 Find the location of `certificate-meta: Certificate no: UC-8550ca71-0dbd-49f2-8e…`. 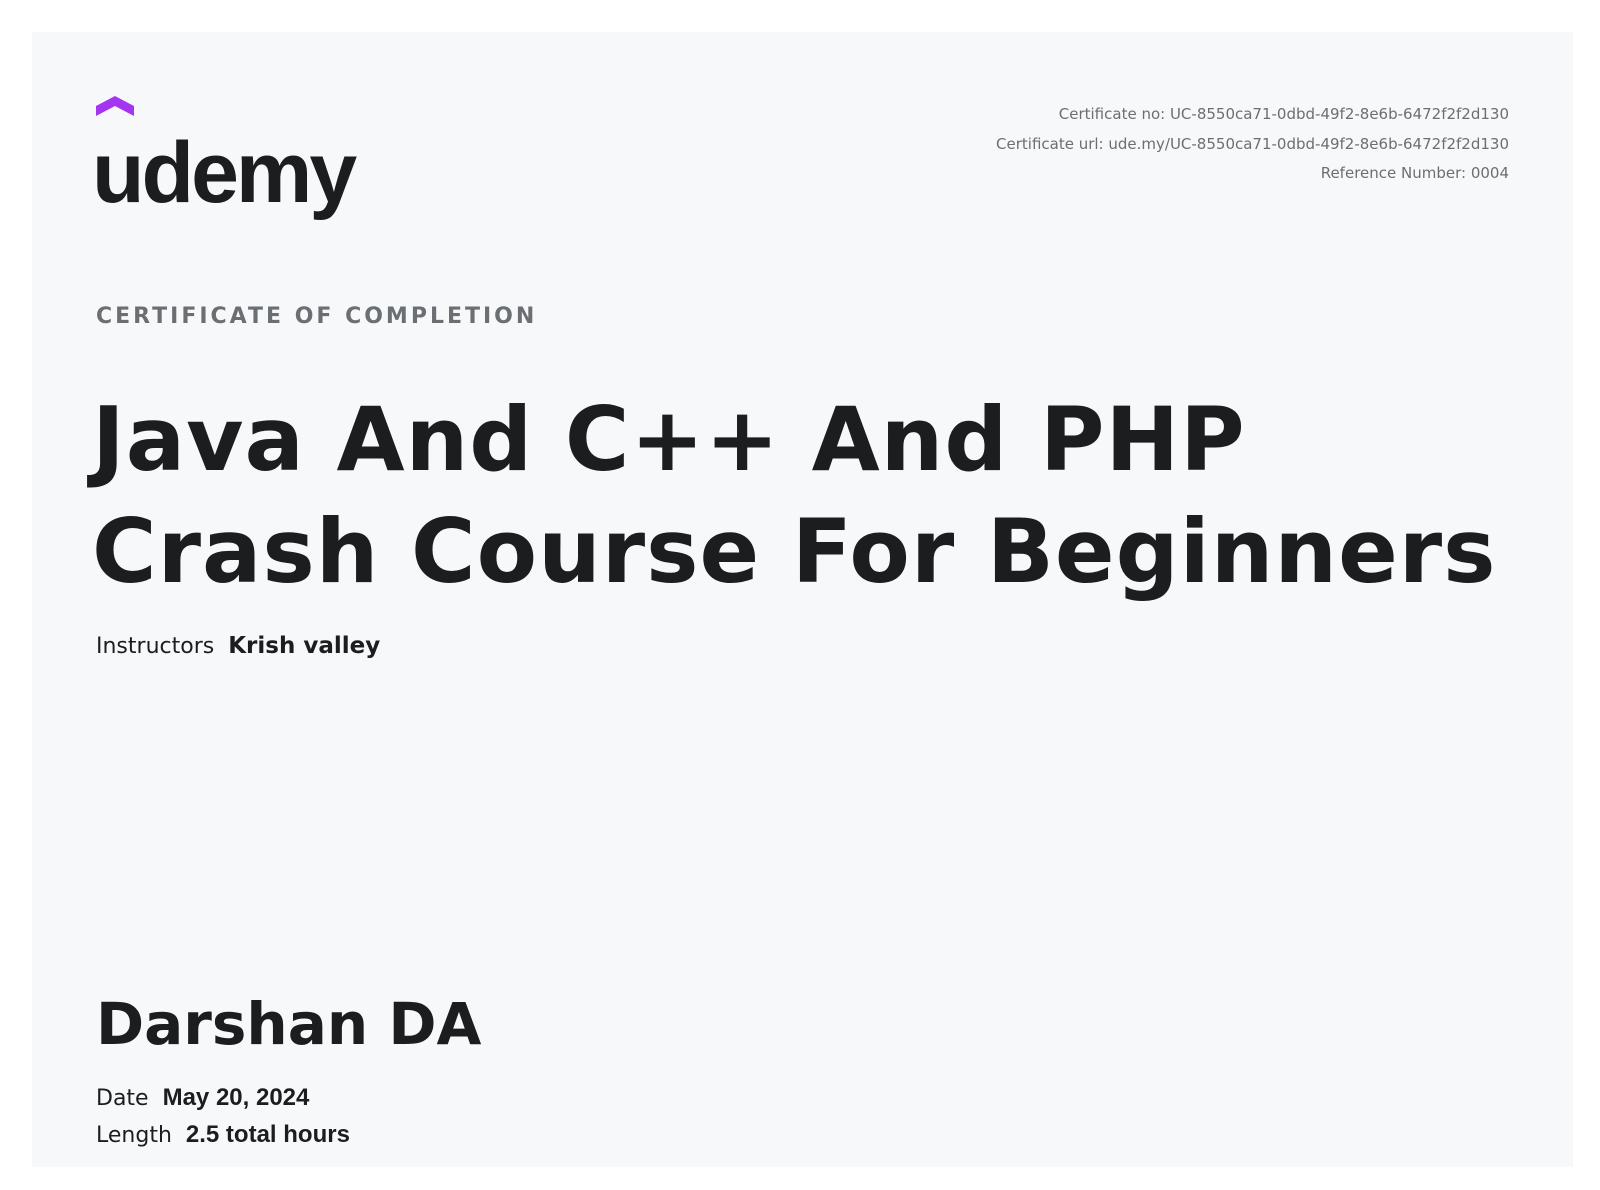

certificate-meta: Certificate no: UC-8550ca71-0dbd-49f2-8e… is located at coordinates (1252, 144).